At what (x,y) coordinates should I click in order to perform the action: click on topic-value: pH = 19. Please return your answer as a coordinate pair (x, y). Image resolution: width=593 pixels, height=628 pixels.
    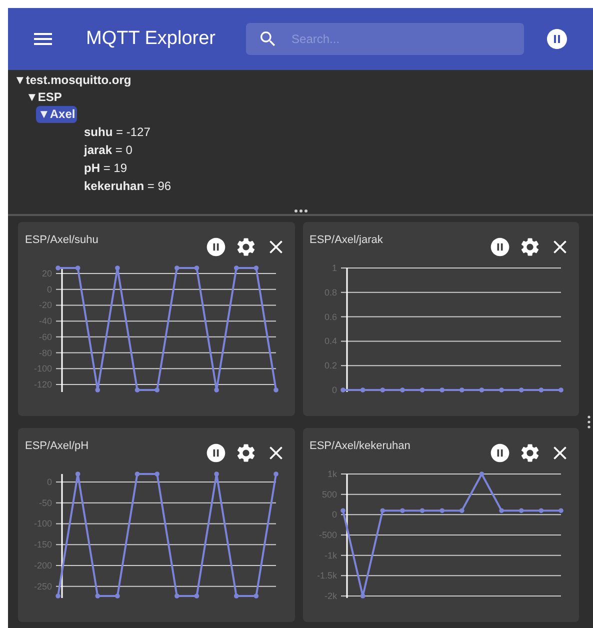
    Looking at the image, I should click on (106, 168).